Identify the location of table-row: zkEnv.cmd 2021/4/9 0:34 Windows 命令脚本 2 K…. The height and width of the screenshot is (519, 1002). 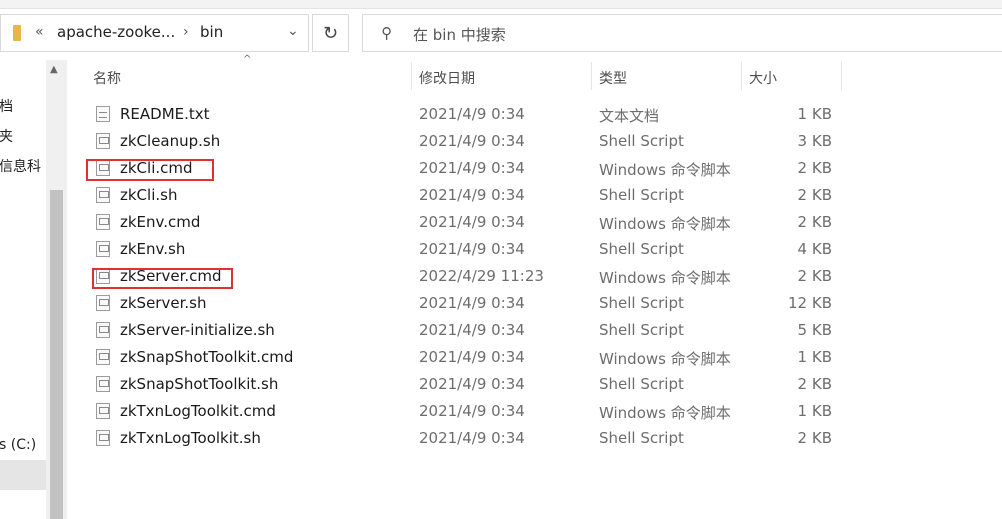
(534, 222).